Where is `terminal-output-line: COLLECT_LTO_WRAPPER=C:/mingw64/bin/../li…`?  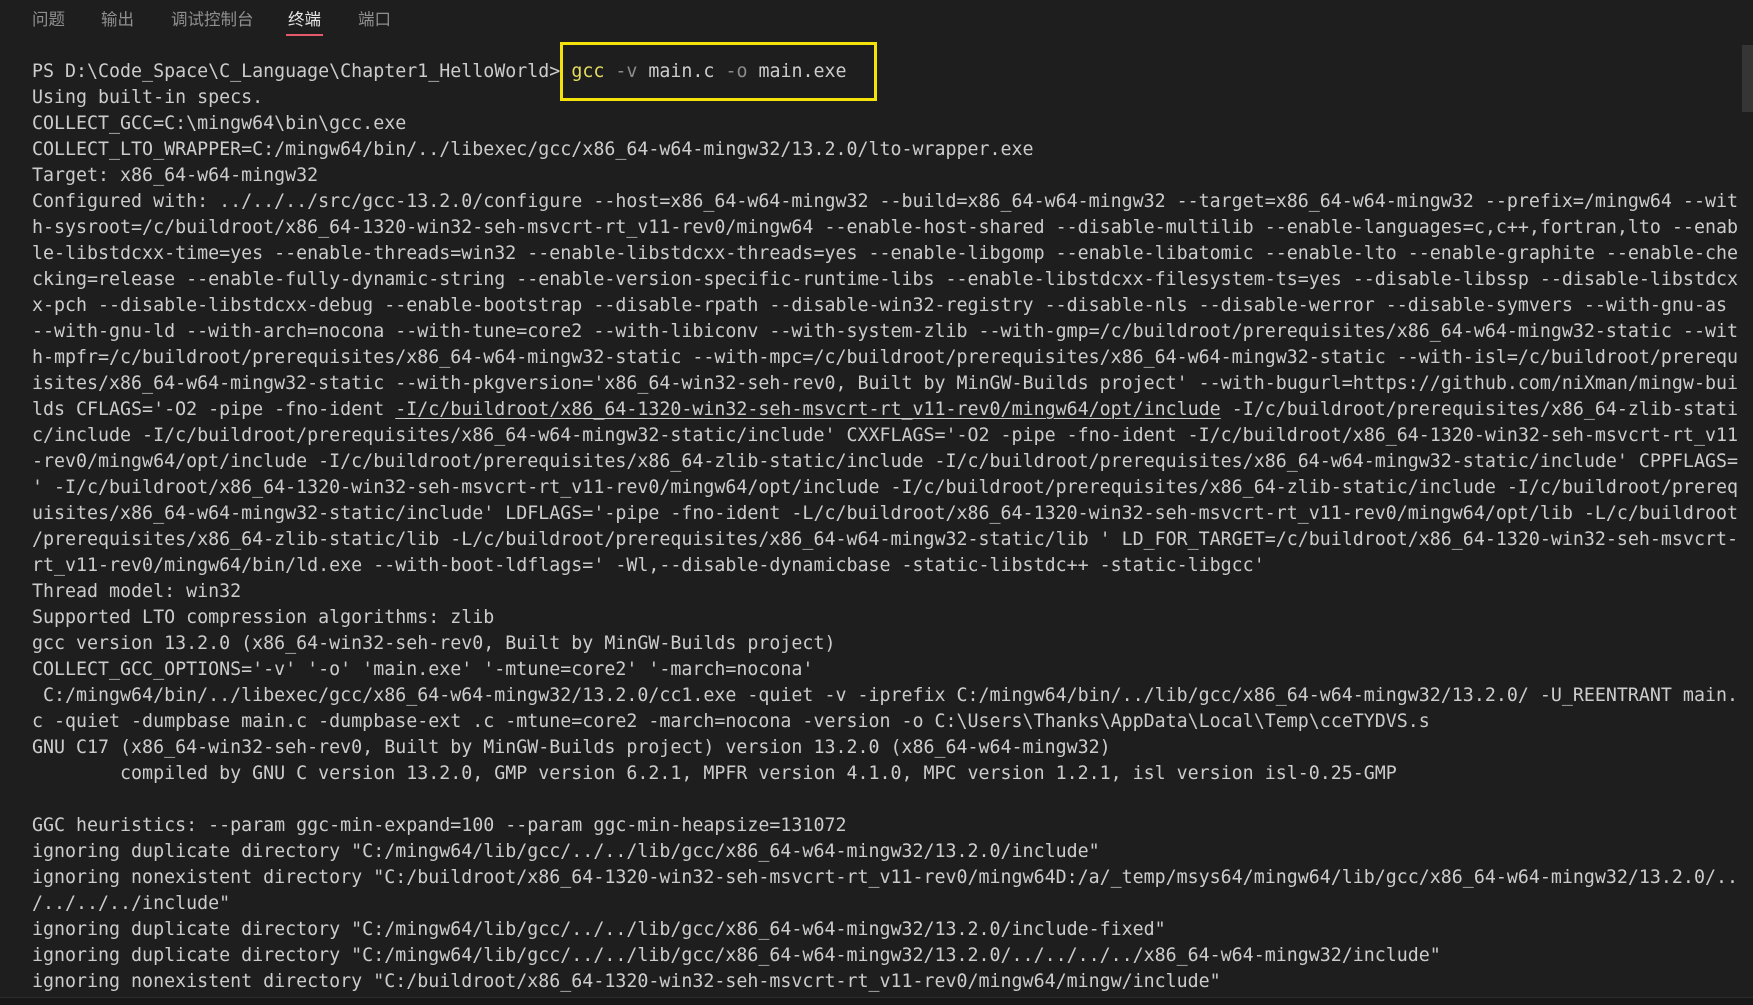 terminal-output-line: COLLECT_LTO_WRAPPER=C:/mingw64/bin/../li… is located at coordinates (533, 149).